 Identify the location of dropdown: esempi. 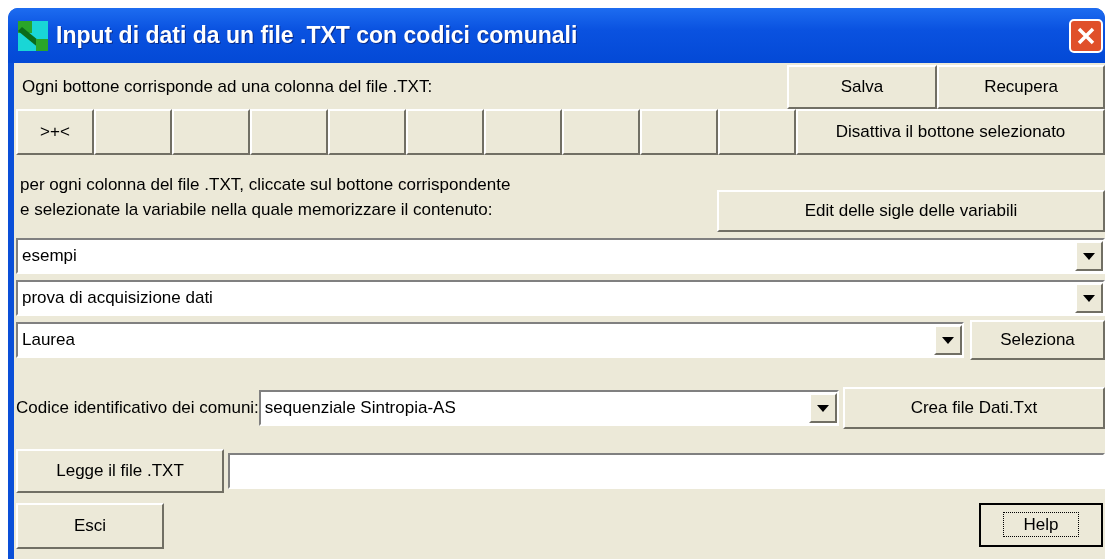
(560, 256).